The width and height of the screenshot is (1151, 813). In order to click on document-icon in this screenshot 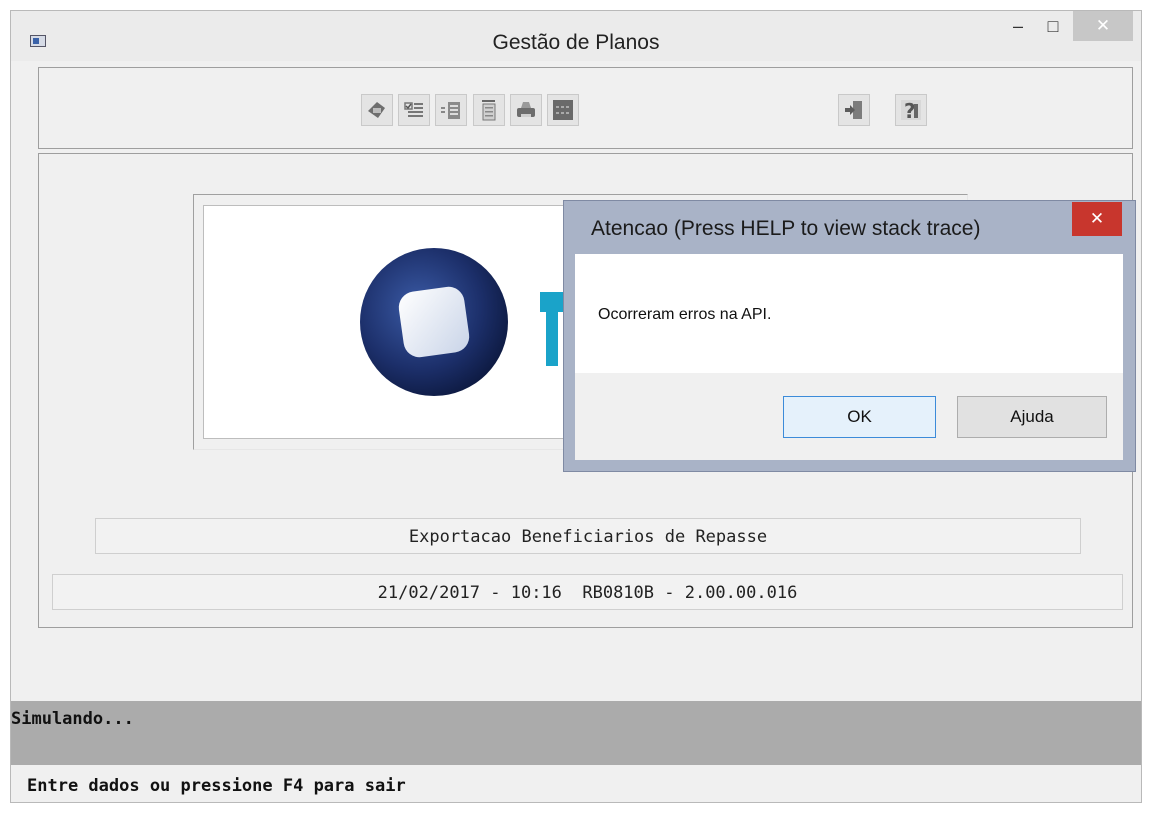, I will do `click(489, 110)`.